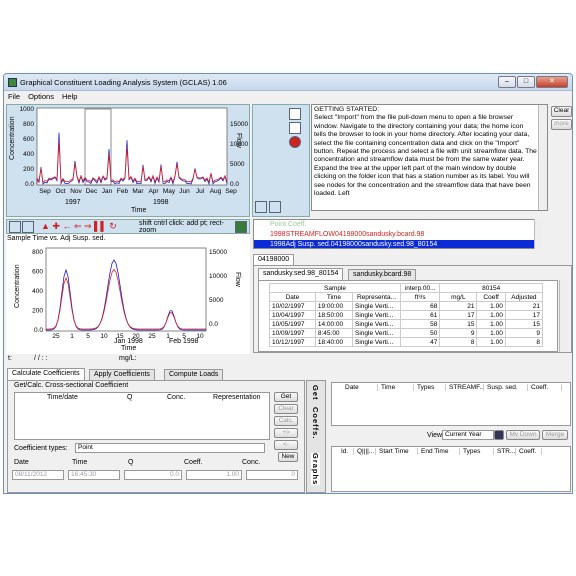 Image resolution: width=576 pixels, height=576 pixels. What do you see at coordinates (272, 475) in the screenshot?
I see `conc-field: 0` at bounding box center [272, 475].